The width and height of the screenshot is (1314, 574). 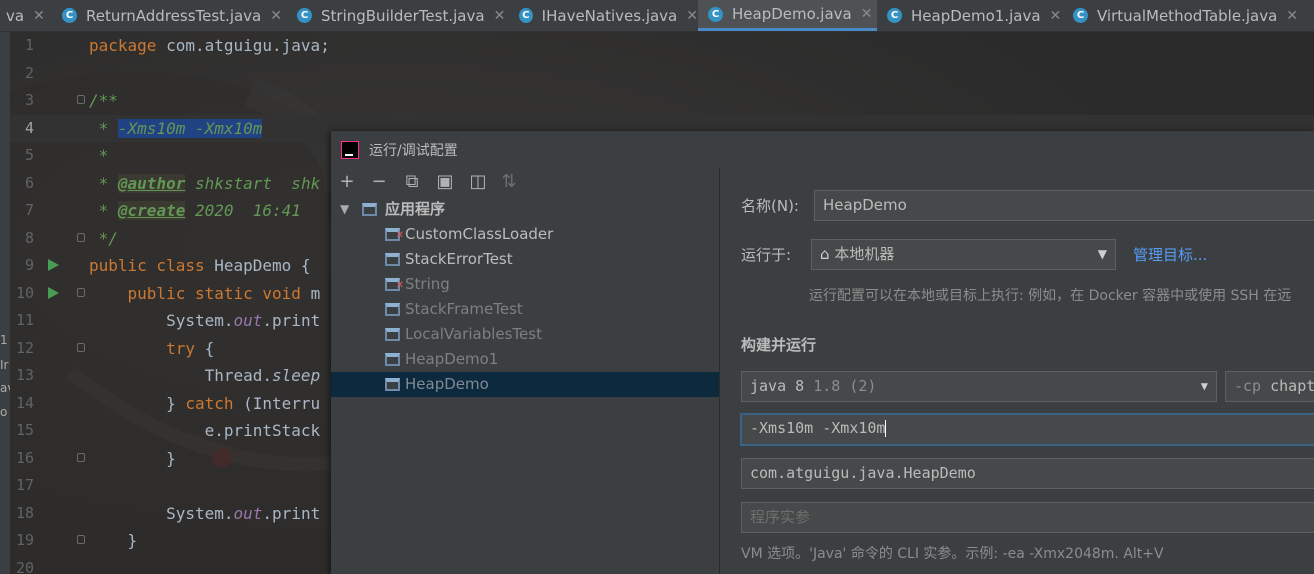 I want to click on tree-config-item: String, so click(x=525, y=285).